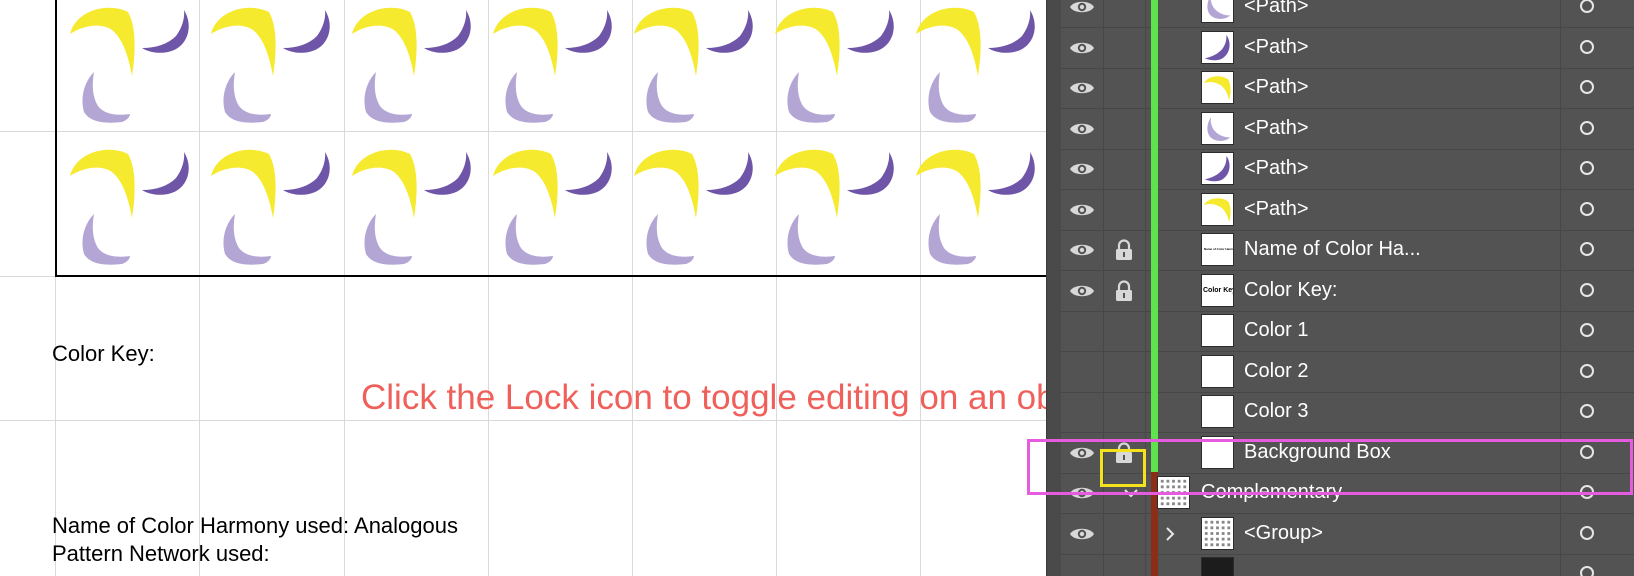 This screenshot has width=1634, height=576. What do you see at coordinates (1290, 290) in the screenshot?
I see `layer-name: Color Key:` at bounding box center [1290, 290].